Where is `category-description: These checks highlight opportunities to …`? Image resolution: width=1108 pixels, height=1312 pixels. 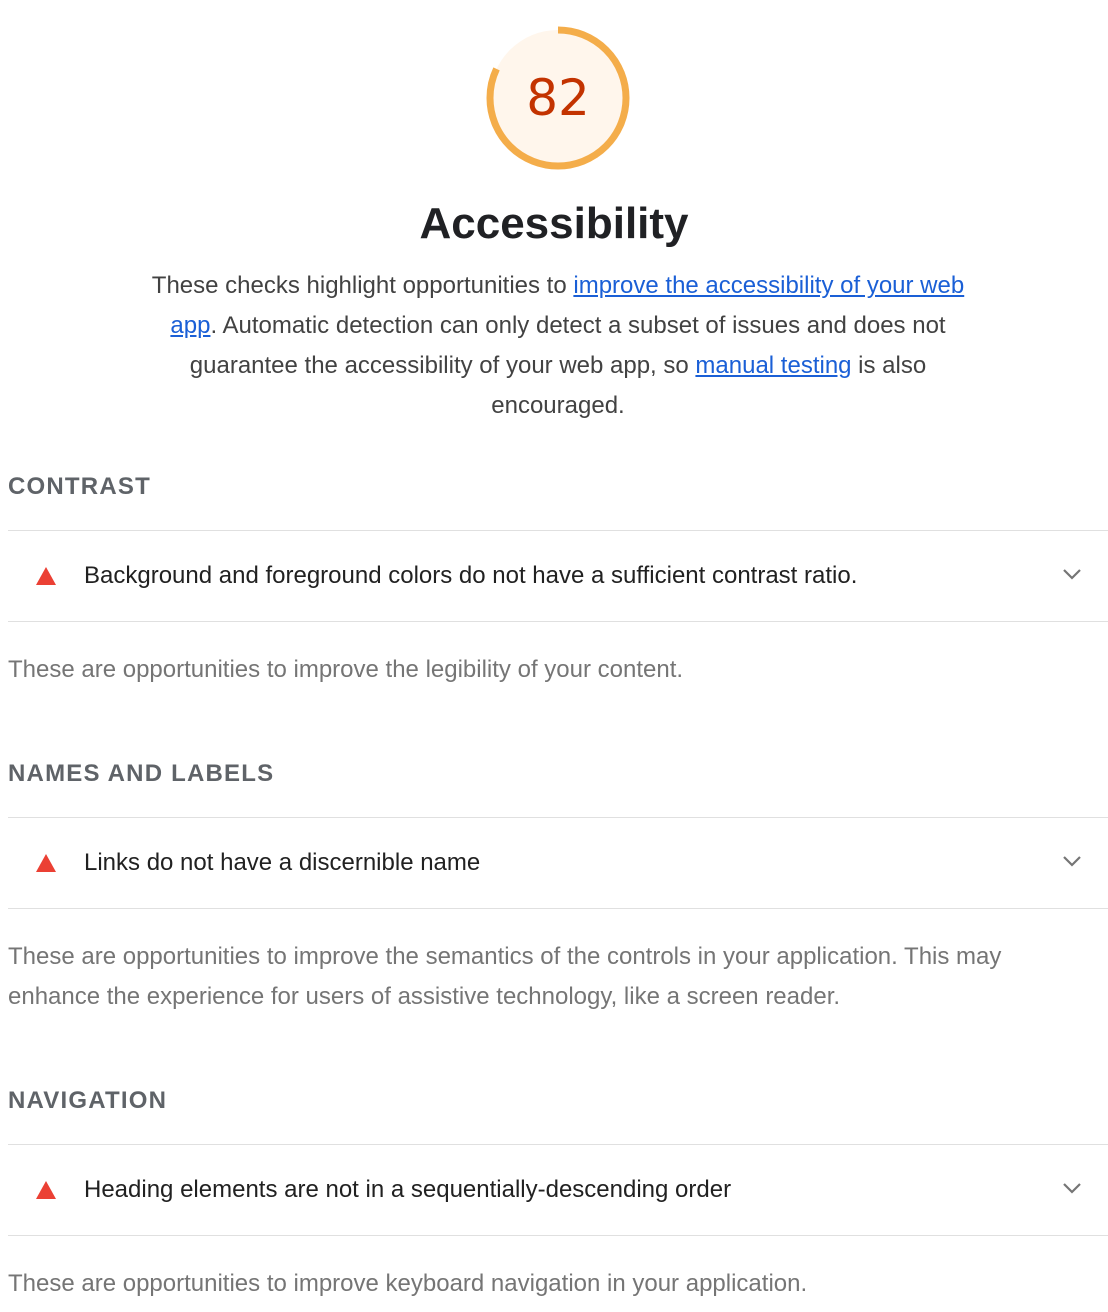 category-description: These checks highlight opportunities to … is located at coordinates (558, 346).